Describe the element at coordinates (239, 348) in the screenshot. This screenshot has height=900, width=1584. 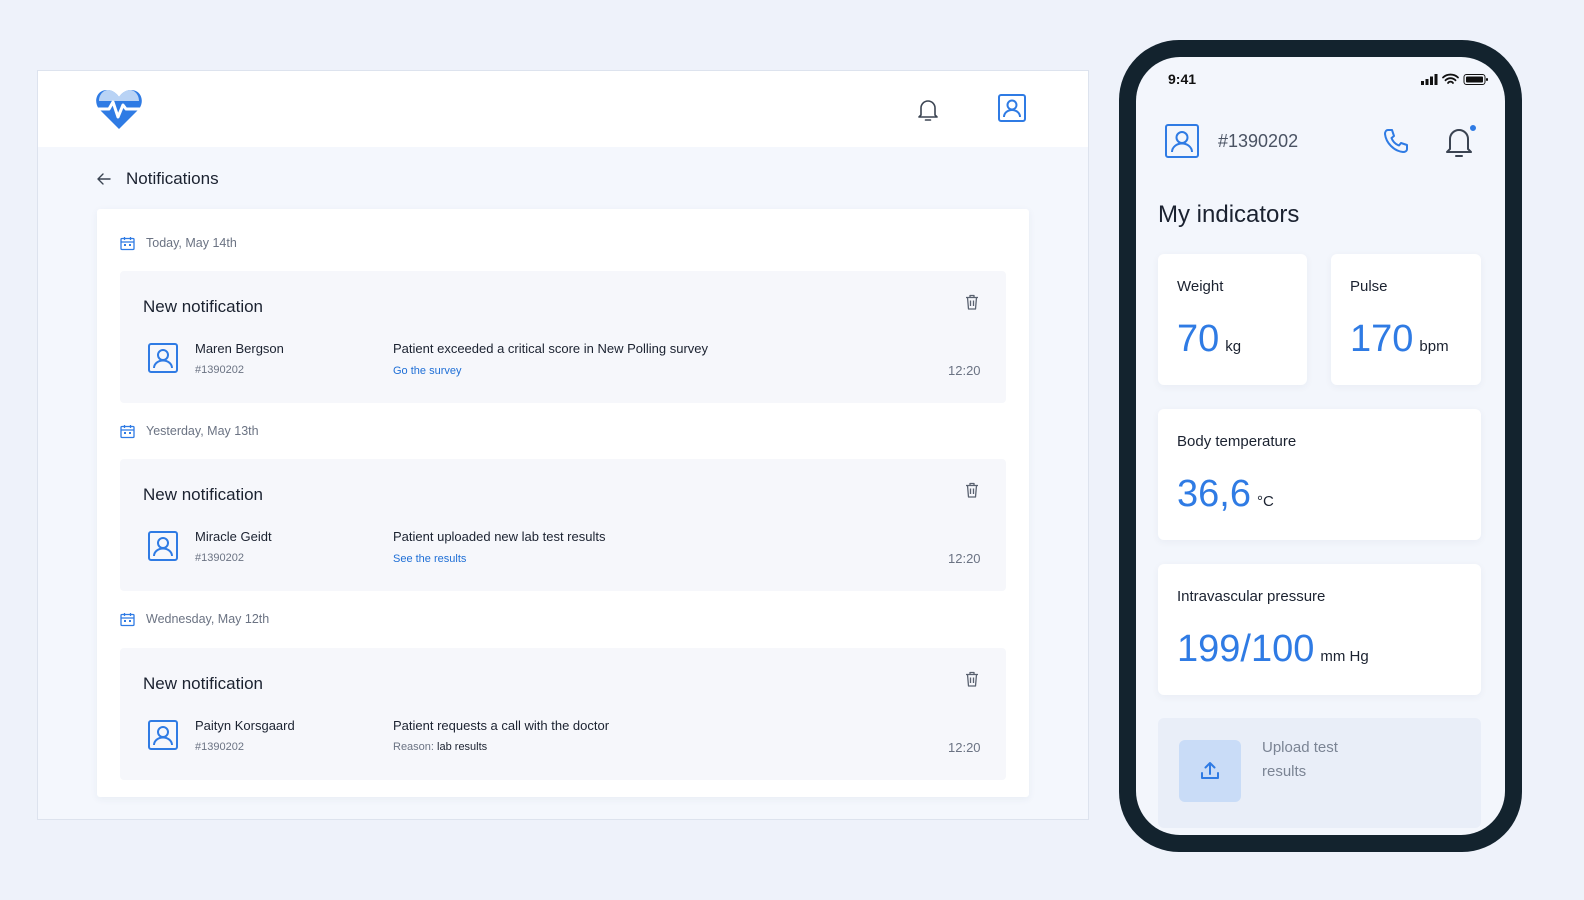
I see `patient-name: Maren Bergson` at that location.